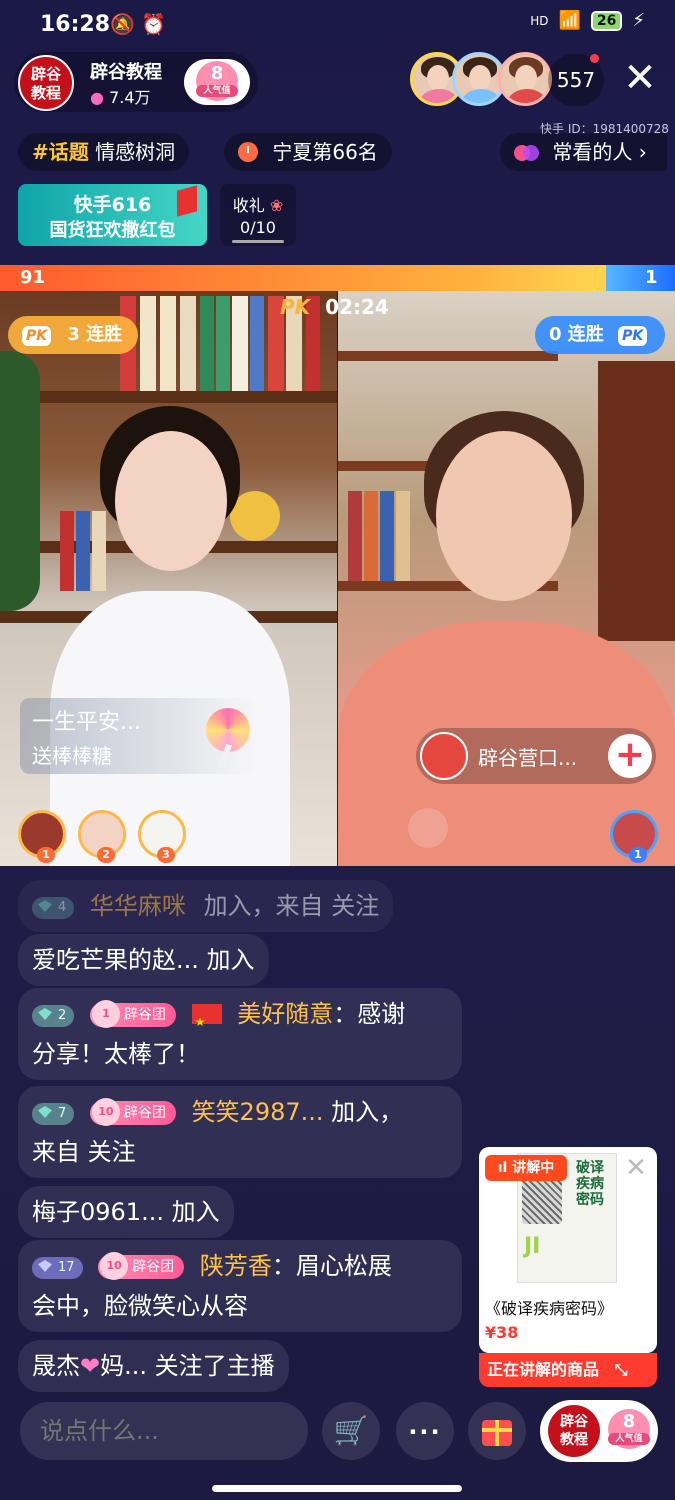  What do you see at coordinates (231, 738) in the screenshot?
I see `lollipop-icon` at bounding box center [231, 738].